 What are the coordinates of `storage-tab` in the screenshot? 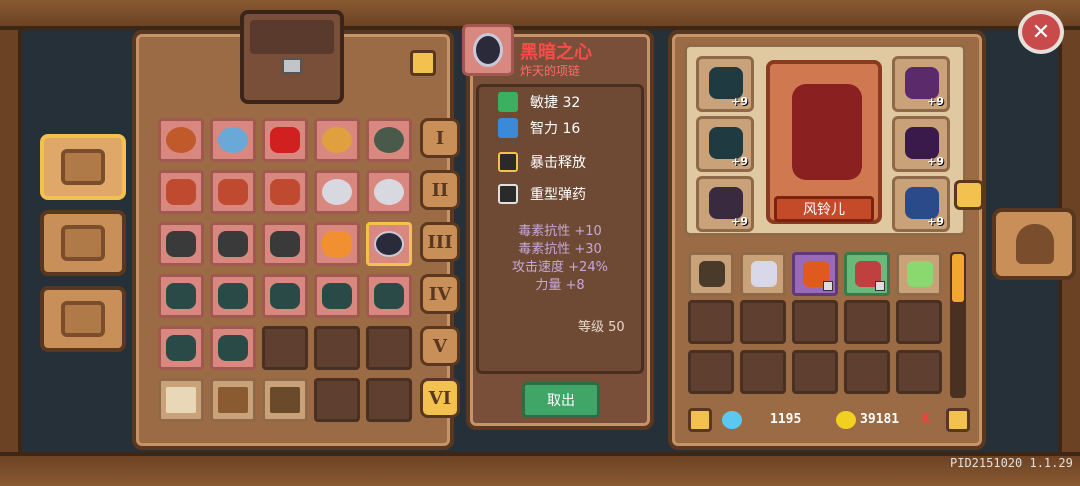 It's located at (83, 167).